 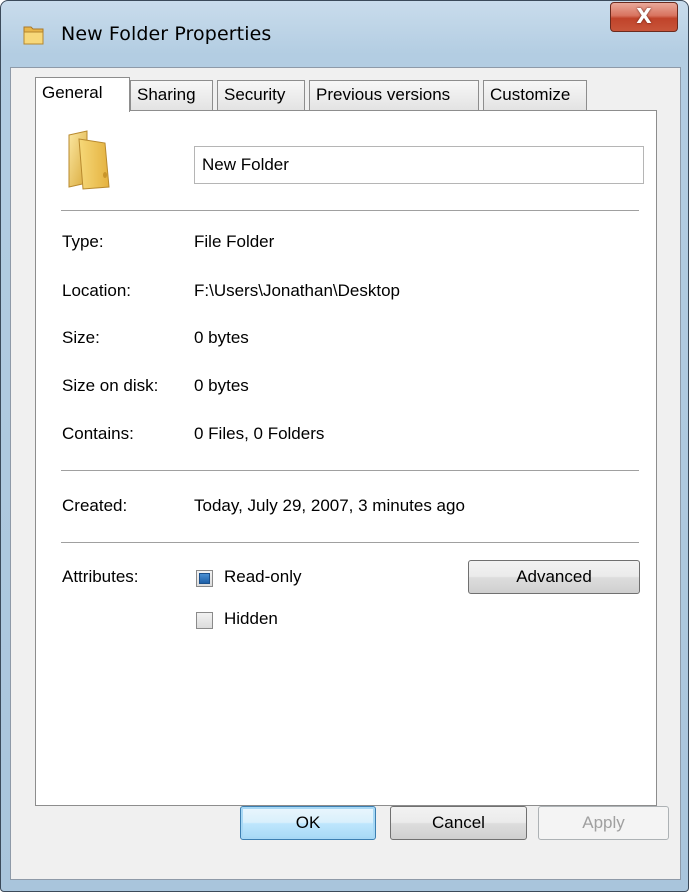 I want to click on size-label: Size:, so click(x=81, y=337).